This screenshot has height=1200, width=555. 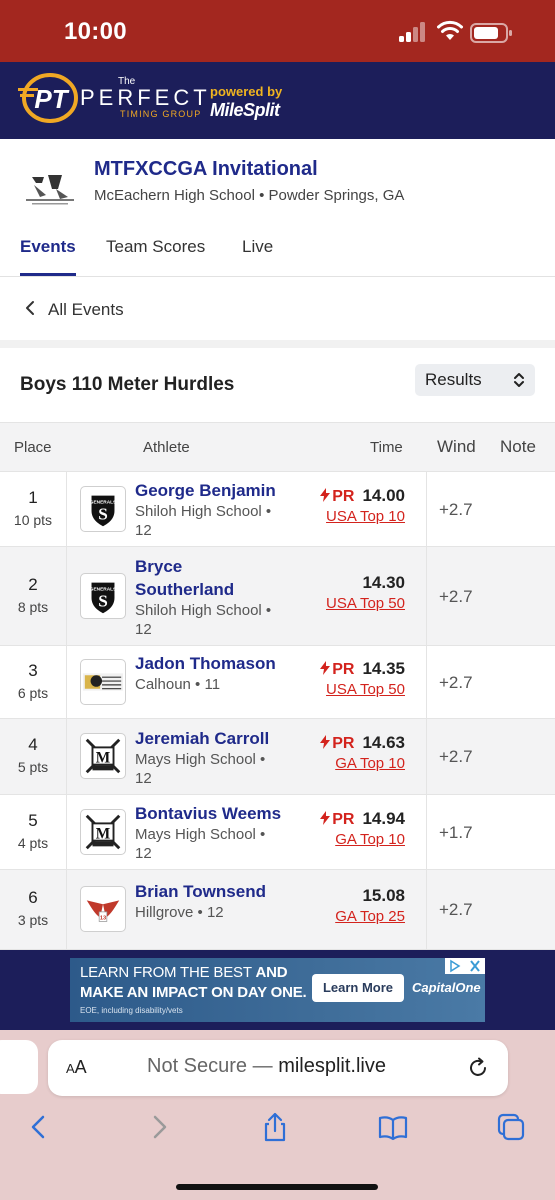 I want to click on athlete-cell: Jadon Thomason Calhoun • 11, so click(x=210, y=673).